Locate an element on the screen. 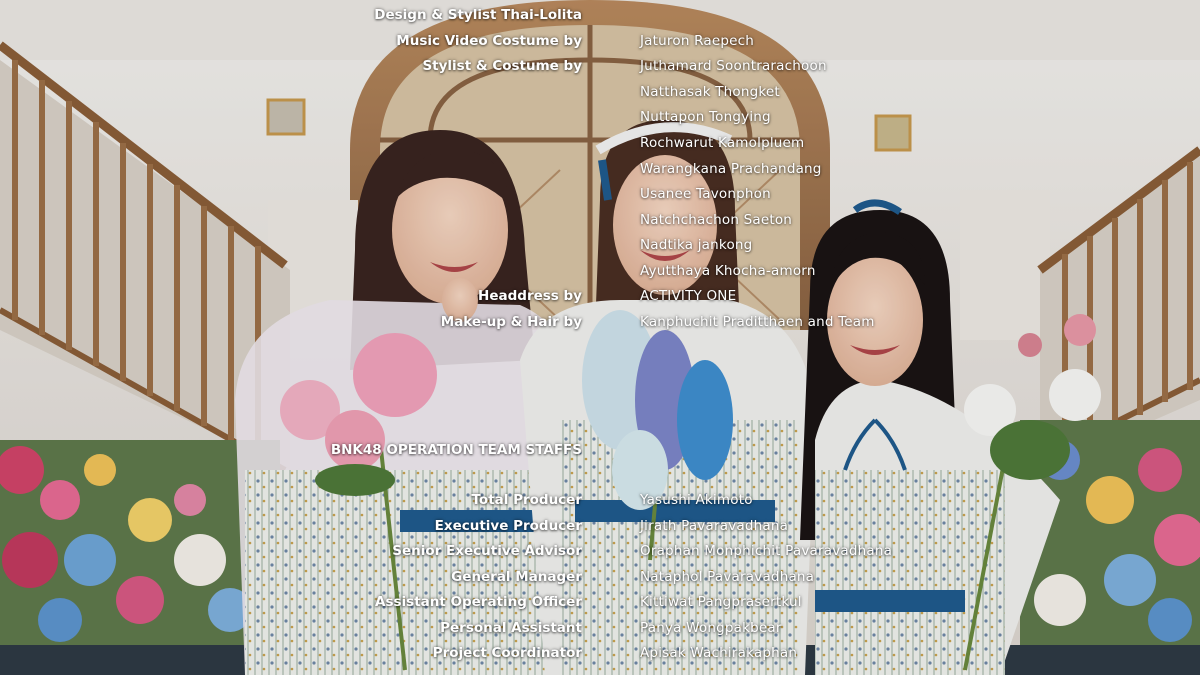  credit-name: Natchchachon Saeton is located at coordinates (716, 220).